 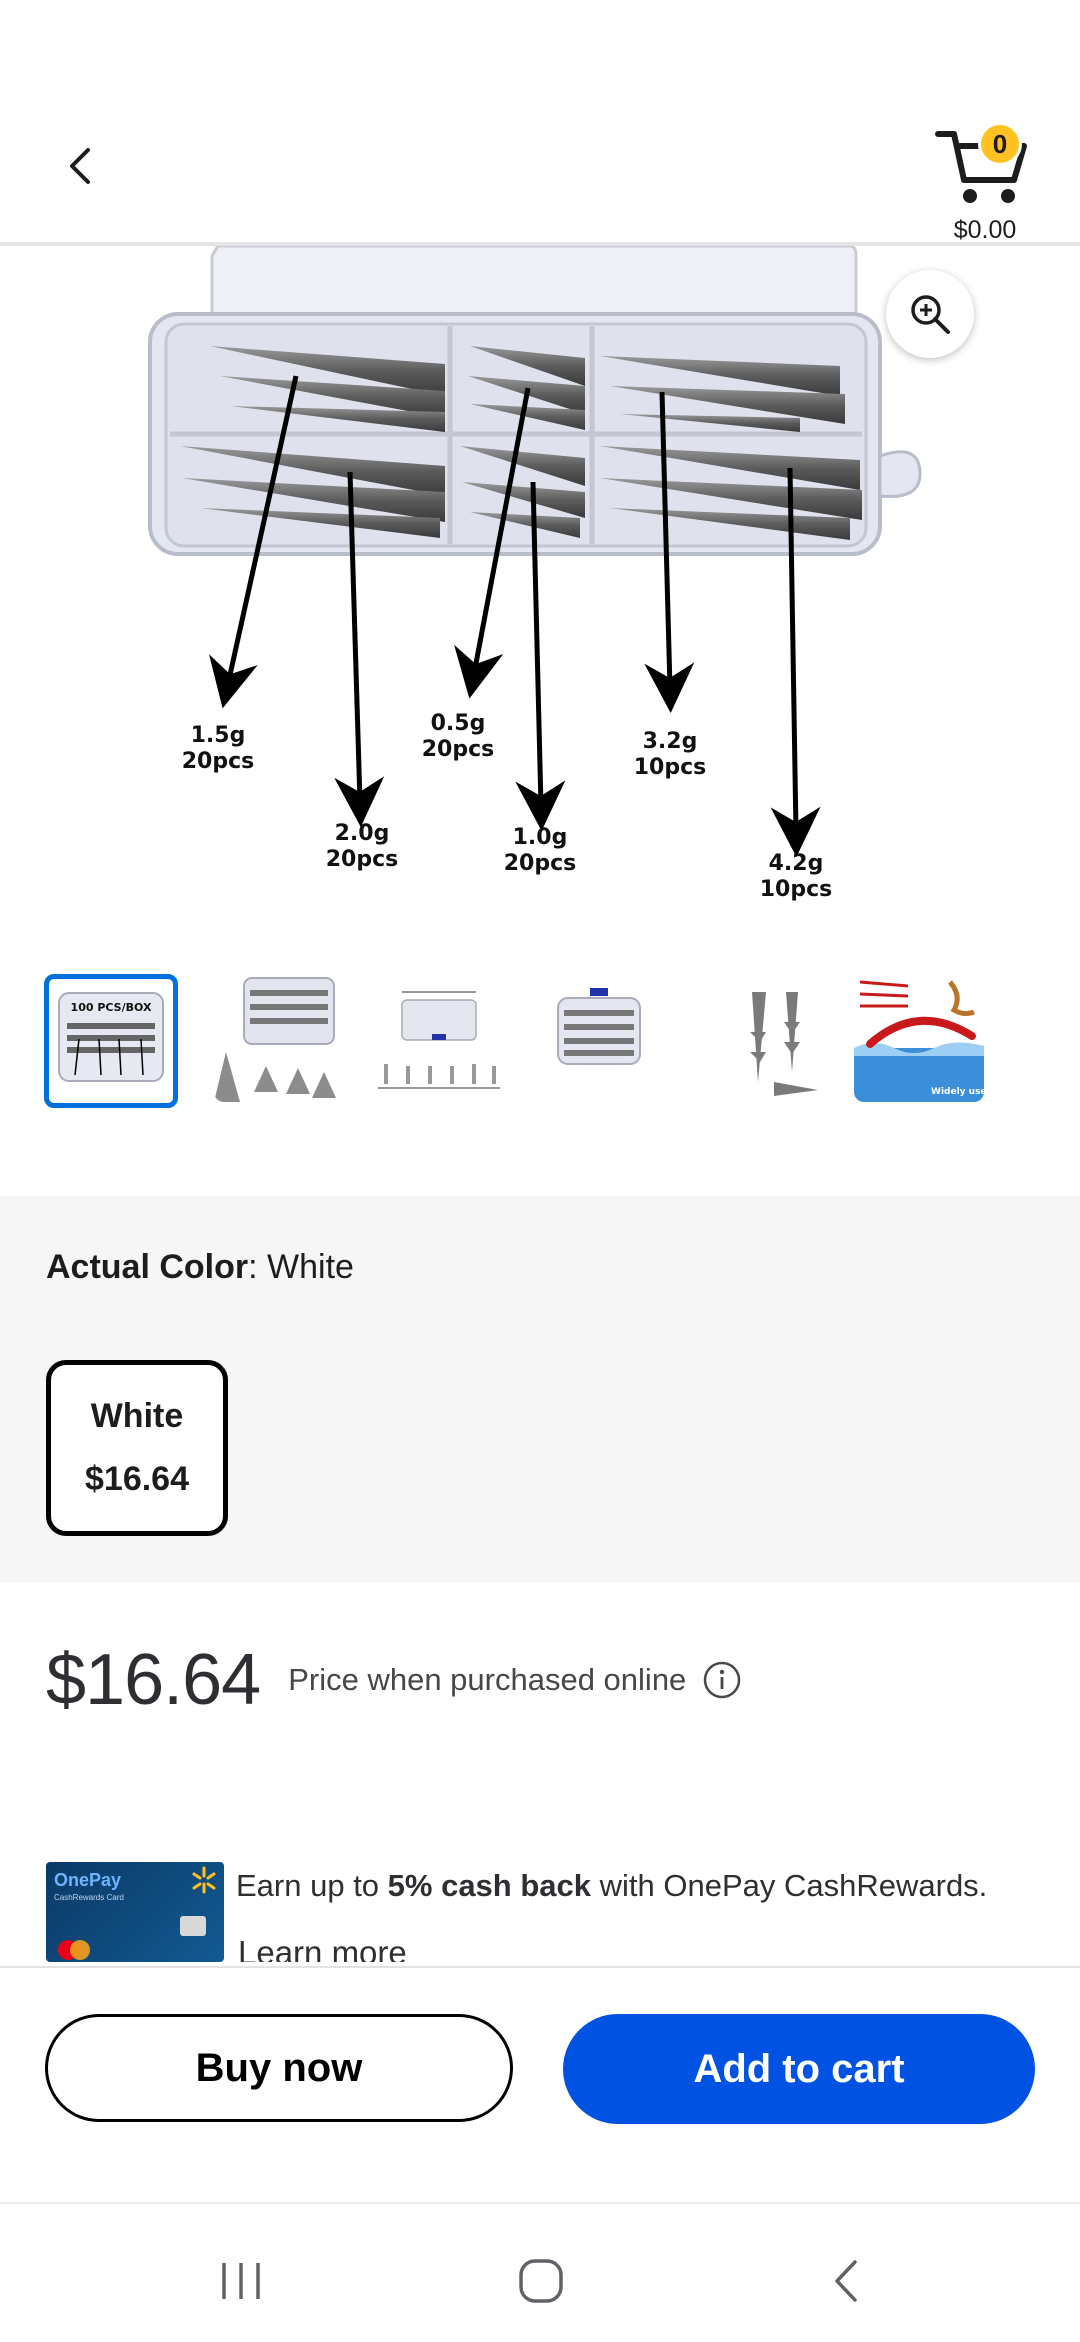 What do you see at coordinates (218, 735) in the screenshot?
I see `label-weight: 1.5g` at bounding box center [218, 735].